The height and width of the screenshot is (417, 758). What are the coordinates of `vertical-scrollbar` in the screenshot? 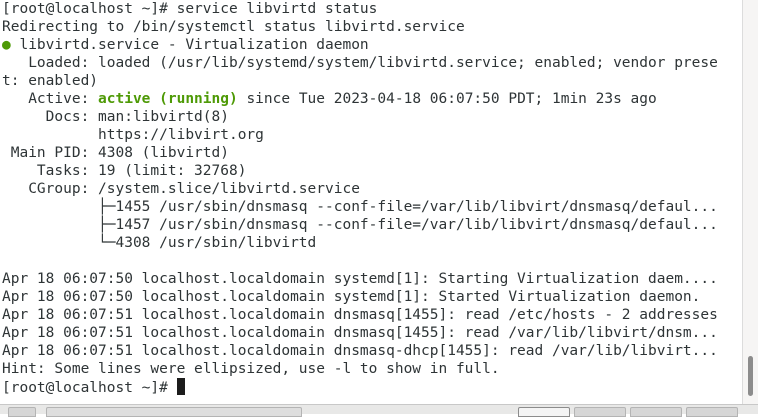 It's located at (750, 202).